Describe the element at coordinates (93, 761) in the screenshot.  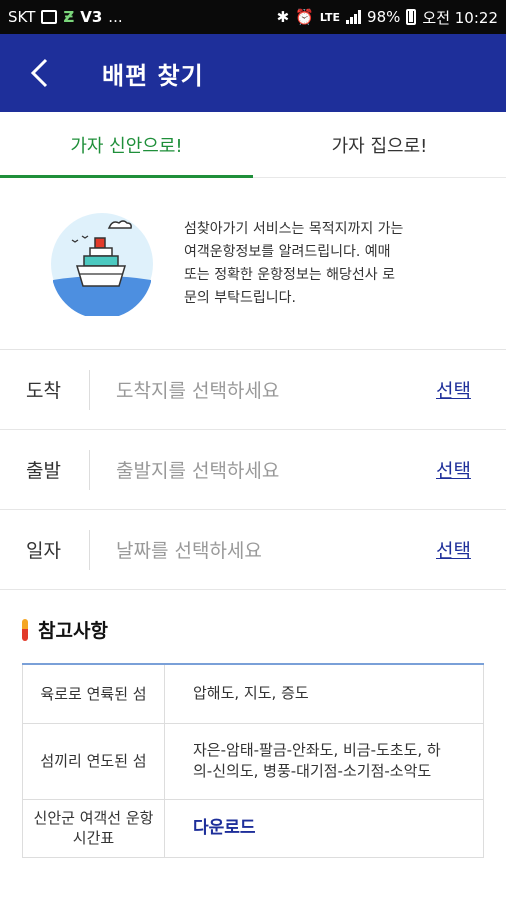
I see `table-key: 섬끼리 연도된 섬` at that location.